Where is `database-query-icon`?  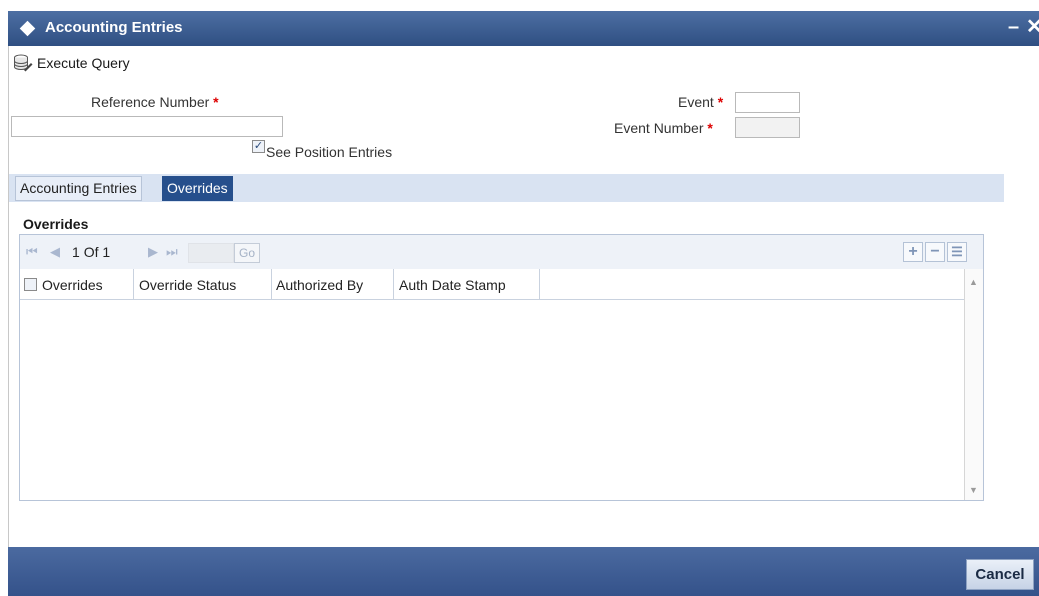
database-query-icon is located at coordinates (23, 63).